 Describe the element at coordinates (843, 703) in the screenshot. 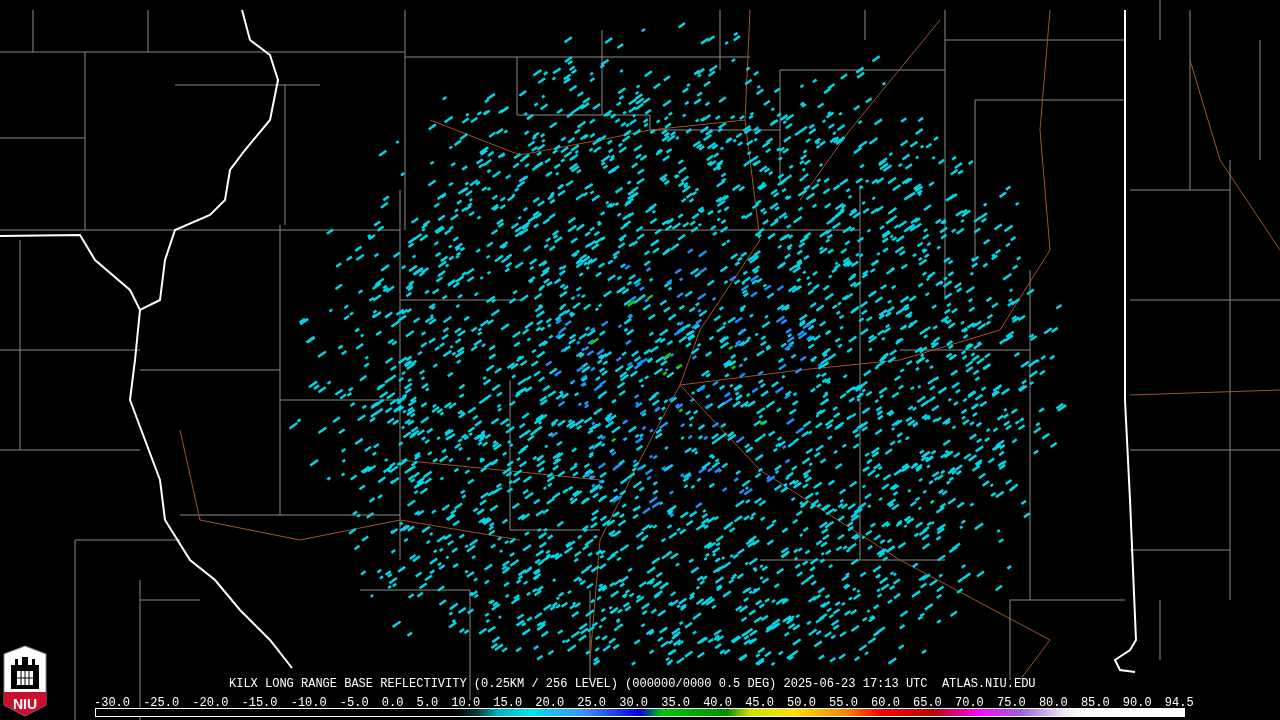

I see `scale-label: 55.0` at that location.